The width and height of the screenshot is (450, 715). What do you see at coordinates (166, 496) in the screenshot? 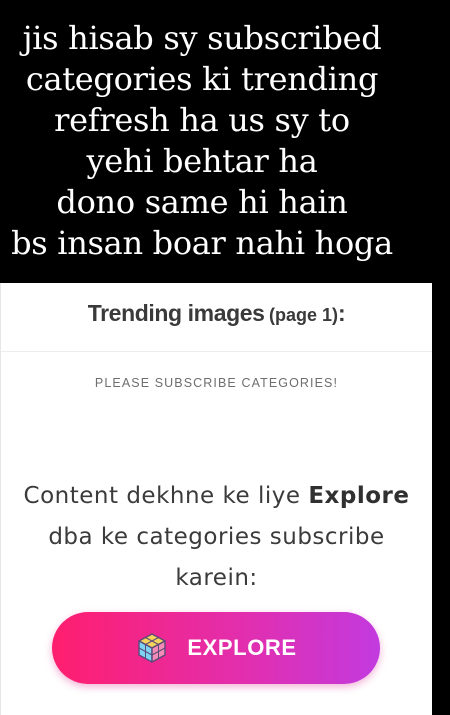
I see `message-text-1: Content dekhne ke liye` at bounding box center [166, 496].